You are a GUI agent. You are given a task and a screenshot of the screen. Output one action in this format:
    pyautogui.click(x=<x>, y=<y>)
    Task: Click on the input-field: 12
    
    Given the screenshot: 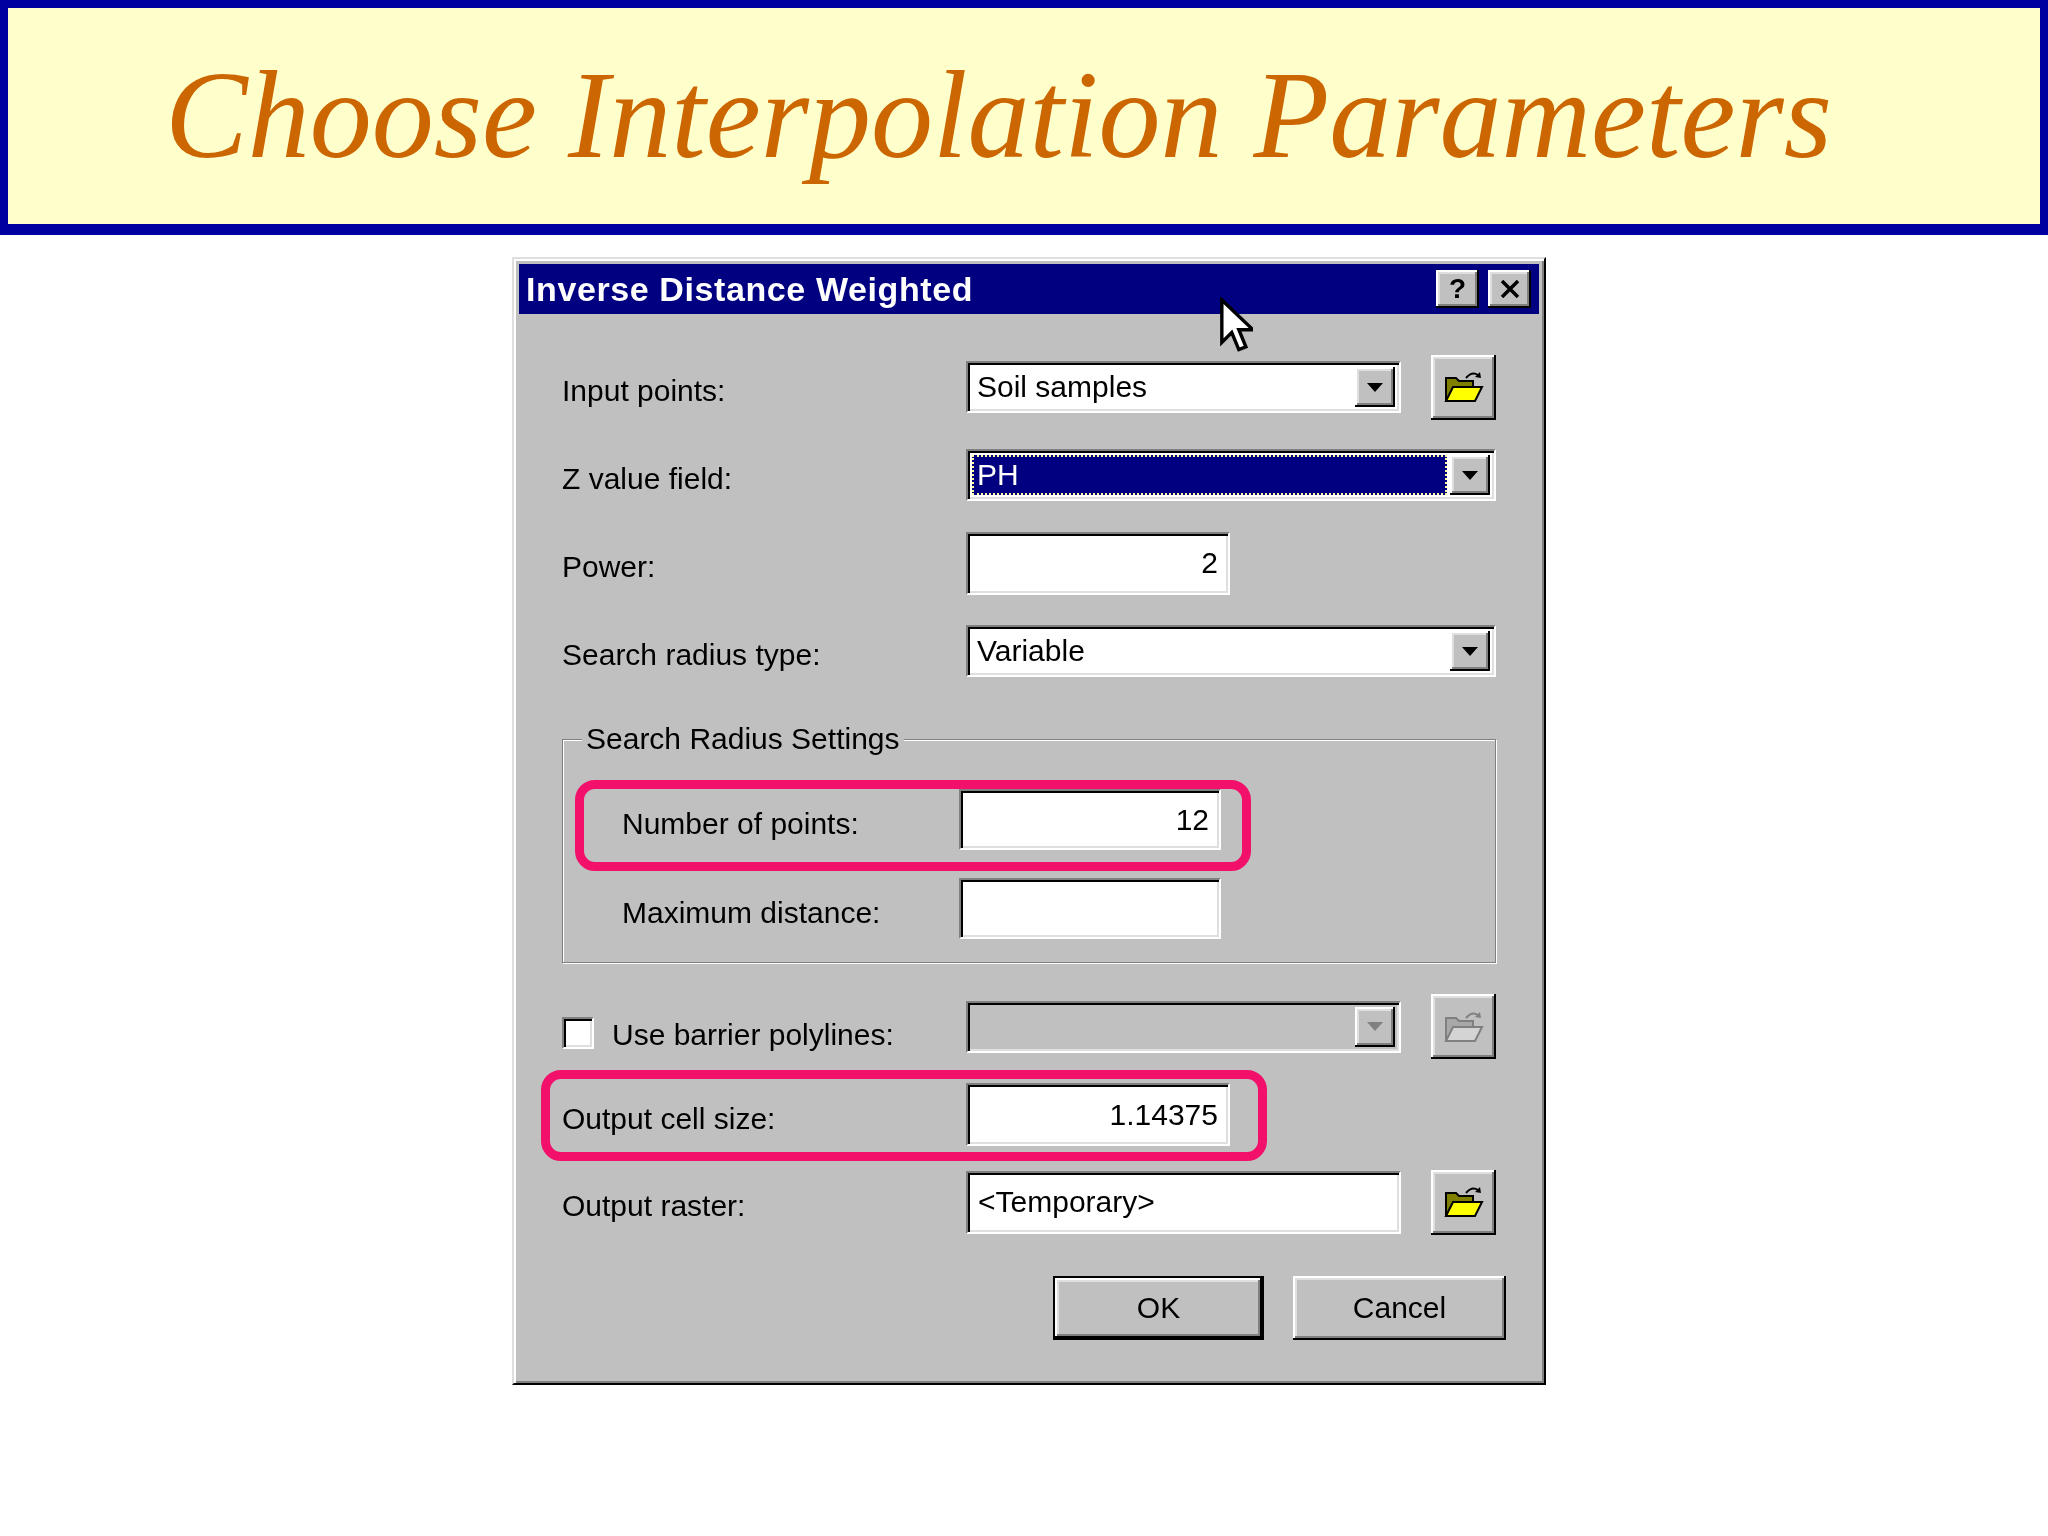 What is the action you would take?
    pyautogui.click(x=1090, y=819)
    